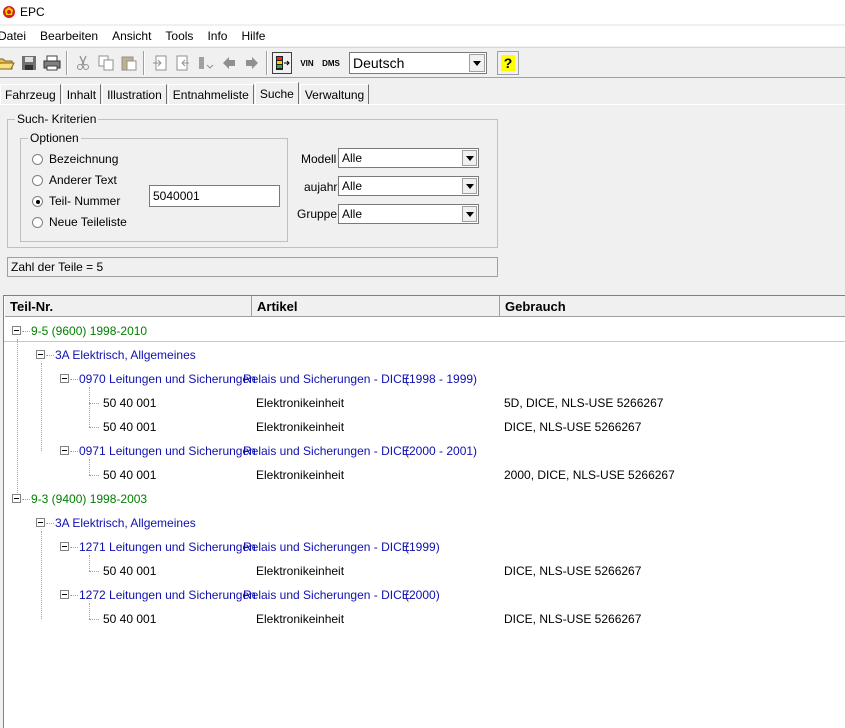 This screenshot has height=728, width=845. I want to click on section-subtitle: Relais und Sicherungen - DICE, so click(326, 595).